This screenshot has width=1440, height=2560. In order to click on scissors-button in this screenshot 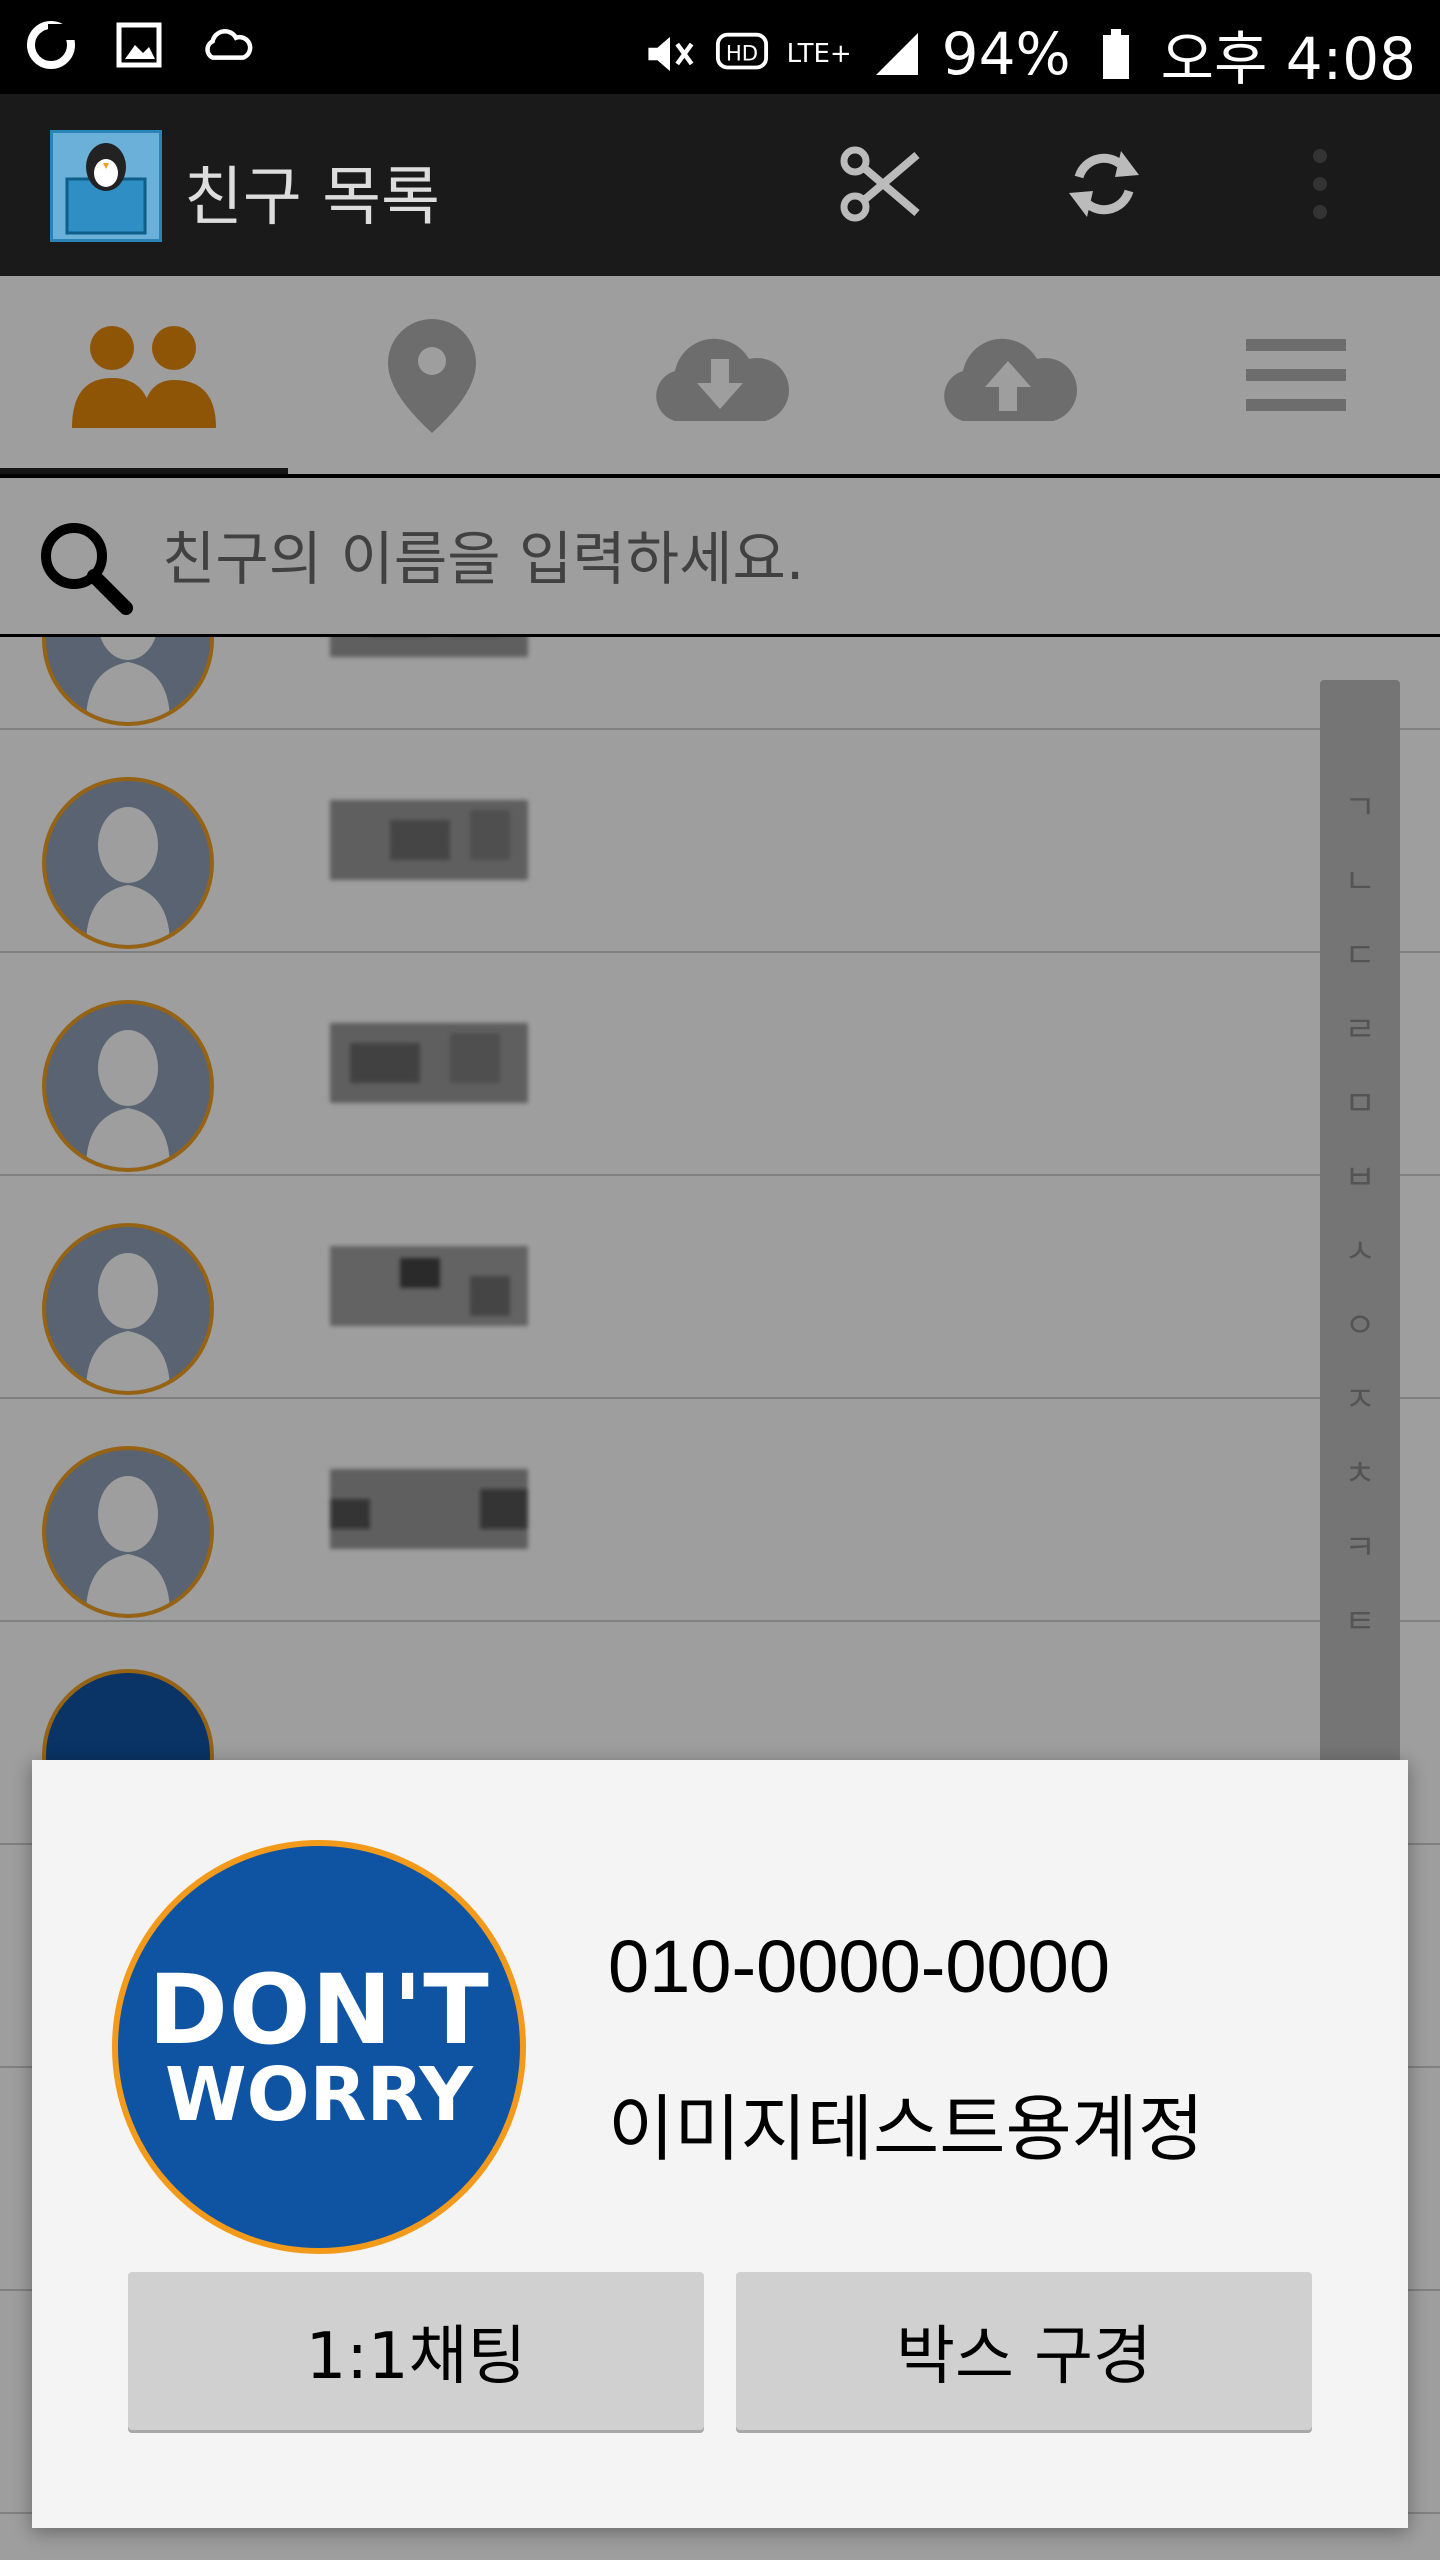, I will do `click(880, 184)`.